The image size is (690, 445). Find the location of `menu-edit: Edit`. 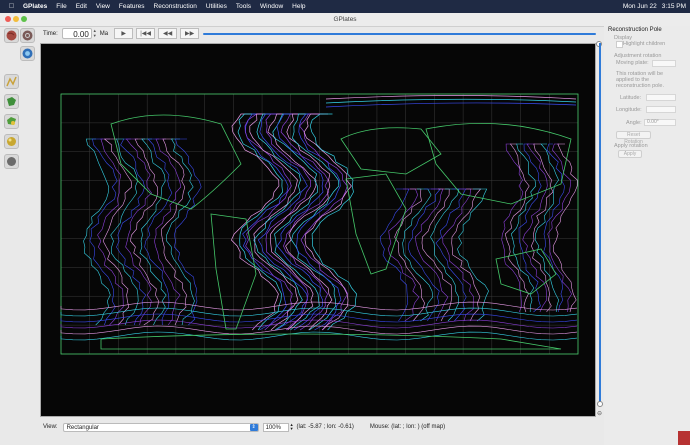

menu-edit: Edit is located at coordinates (81, 6).